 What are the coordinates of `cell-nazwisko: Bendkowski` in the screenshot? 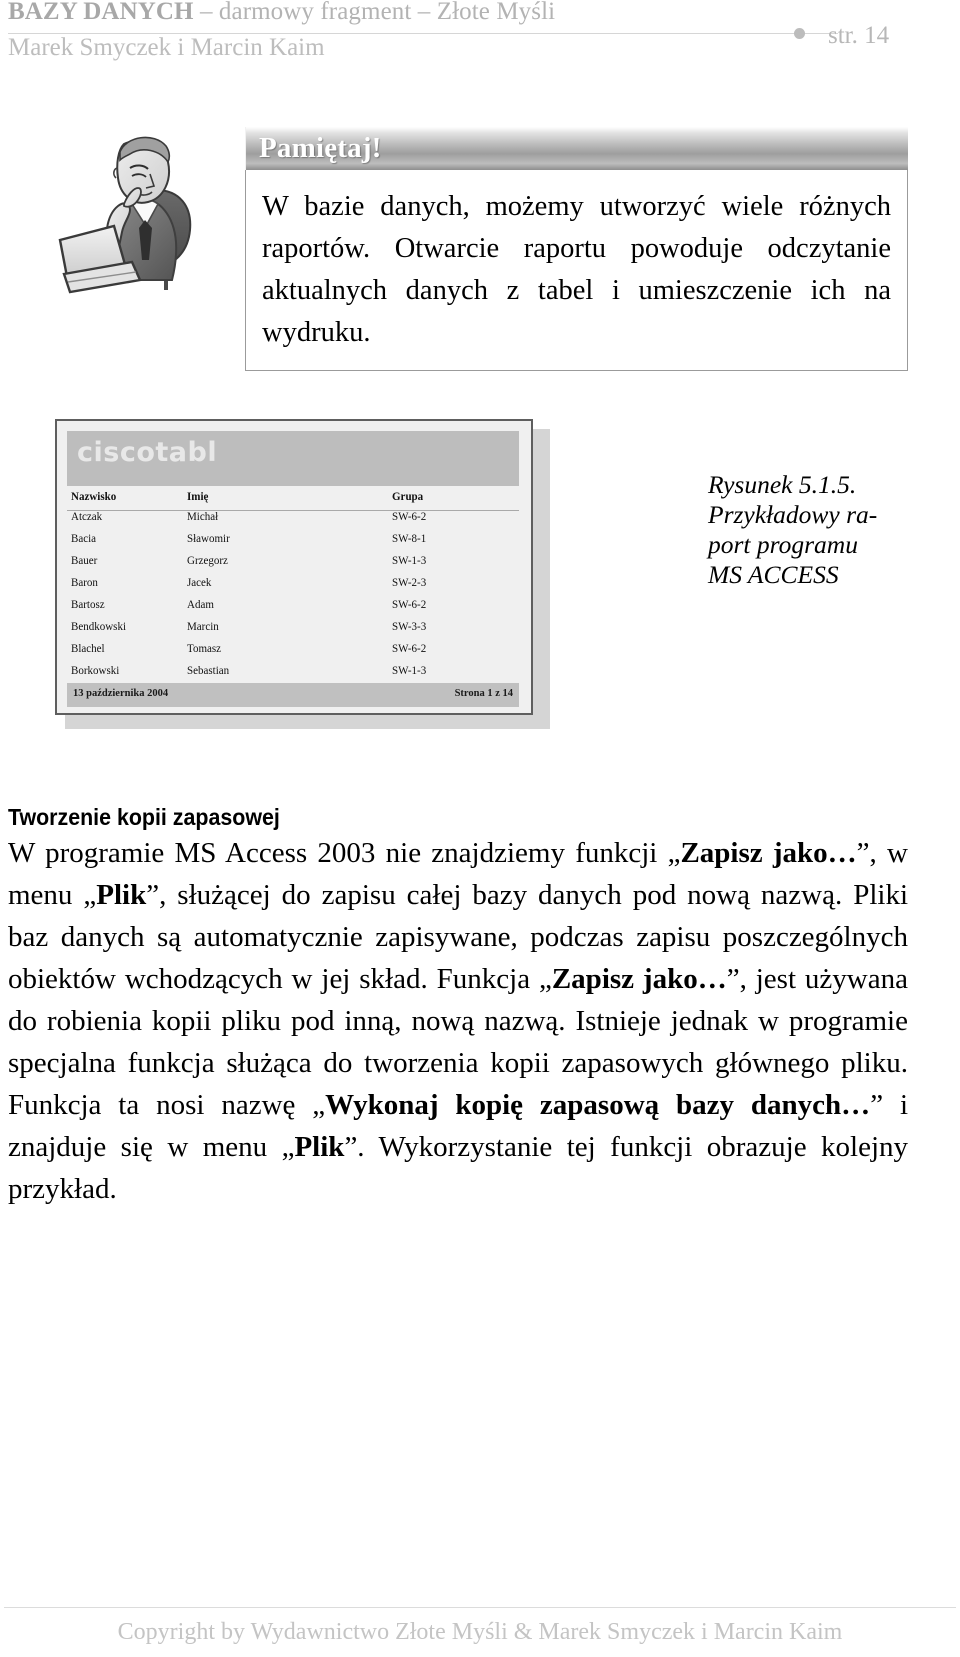 It's located at (98, 627).